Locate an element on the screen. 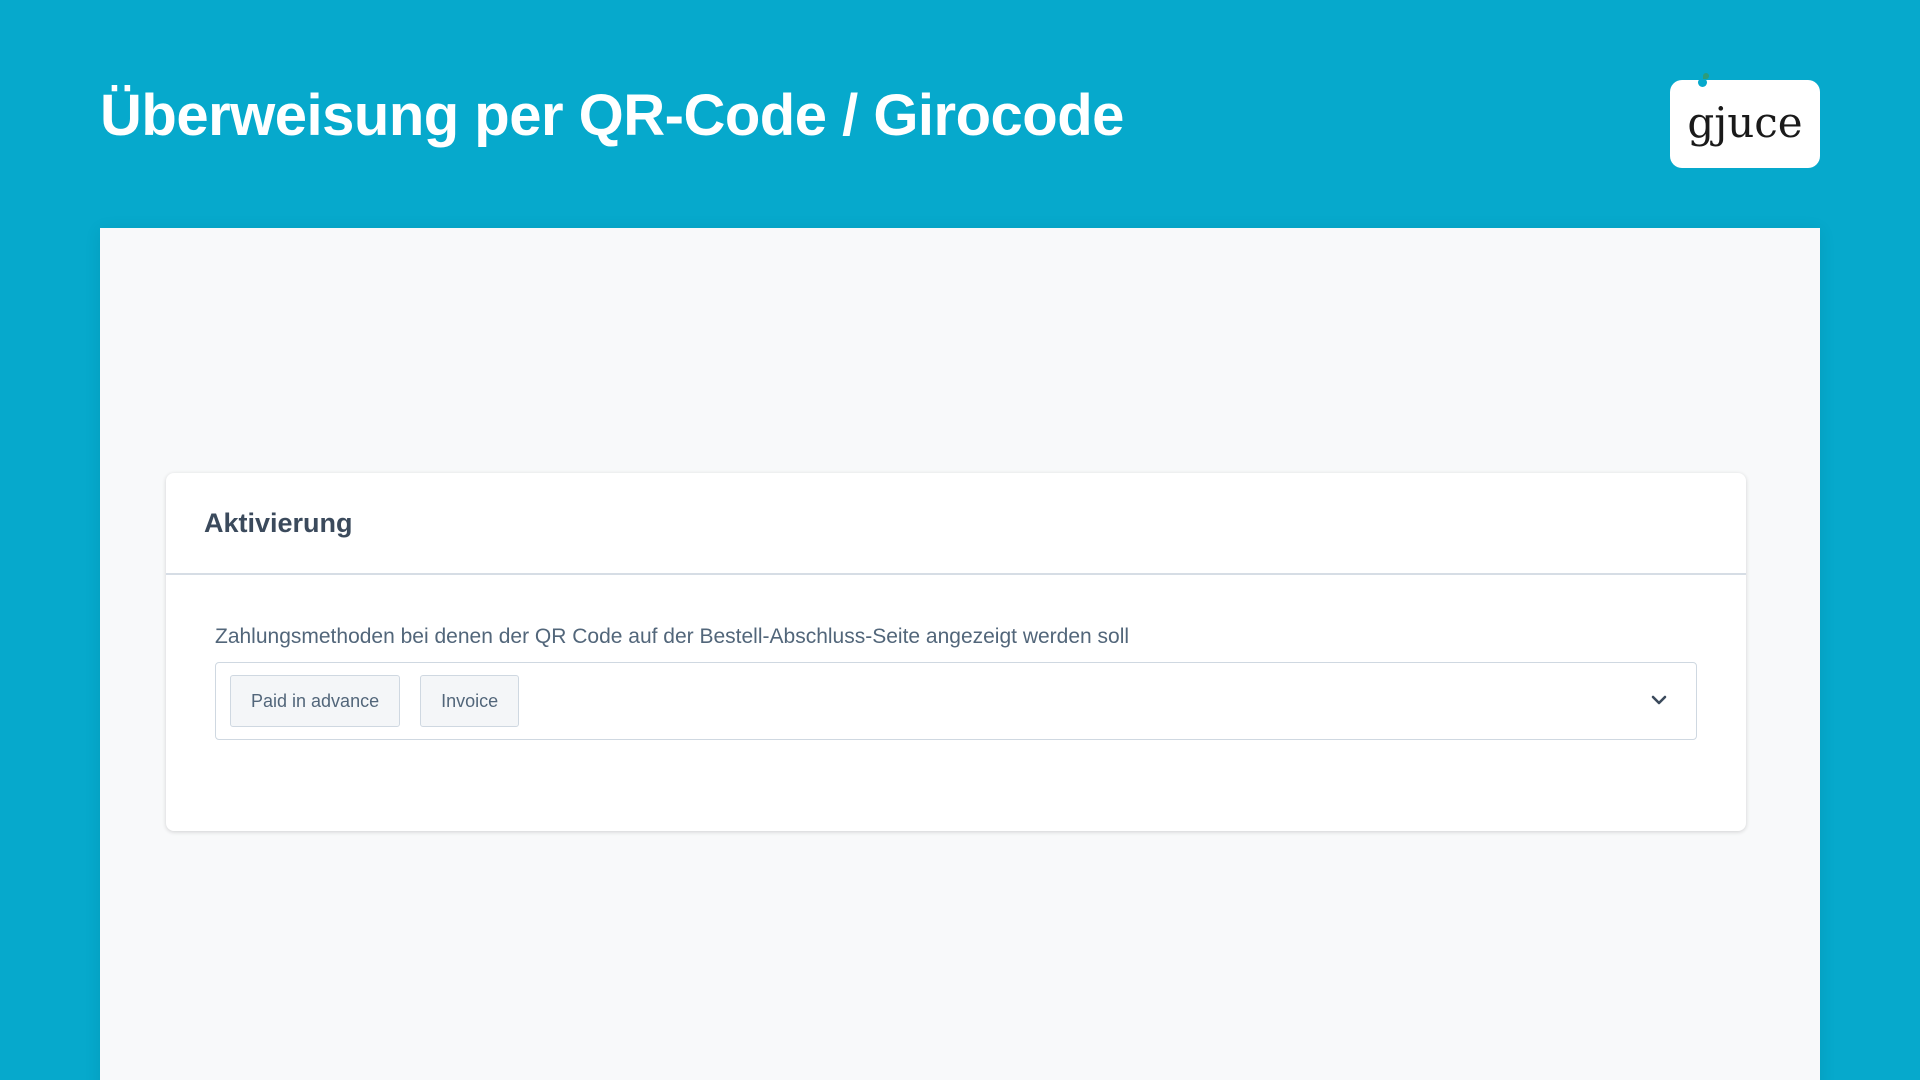  chevron-down-icon is located at coordinates (1659, 700).